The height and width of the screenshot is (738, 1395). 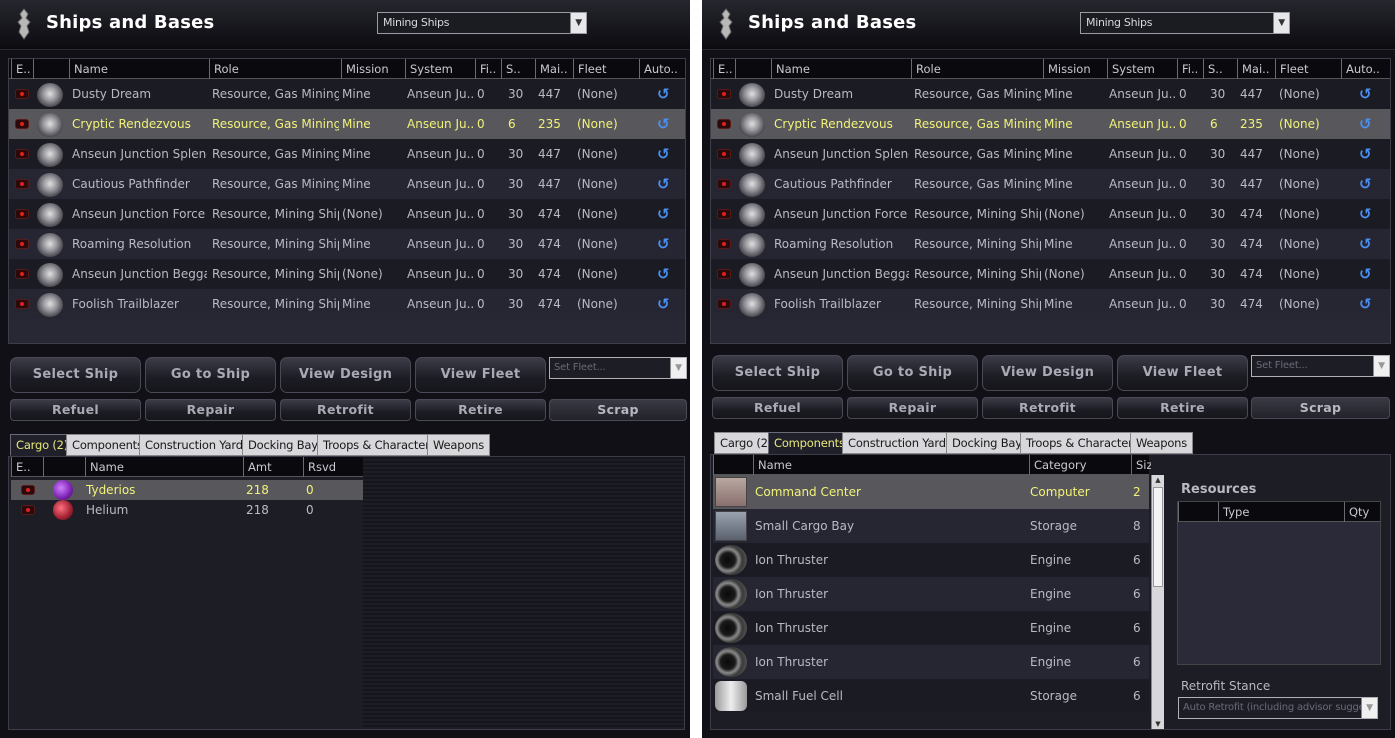 I want to click on tab-cargo: Cargo (2), so click(x=42, y=445).